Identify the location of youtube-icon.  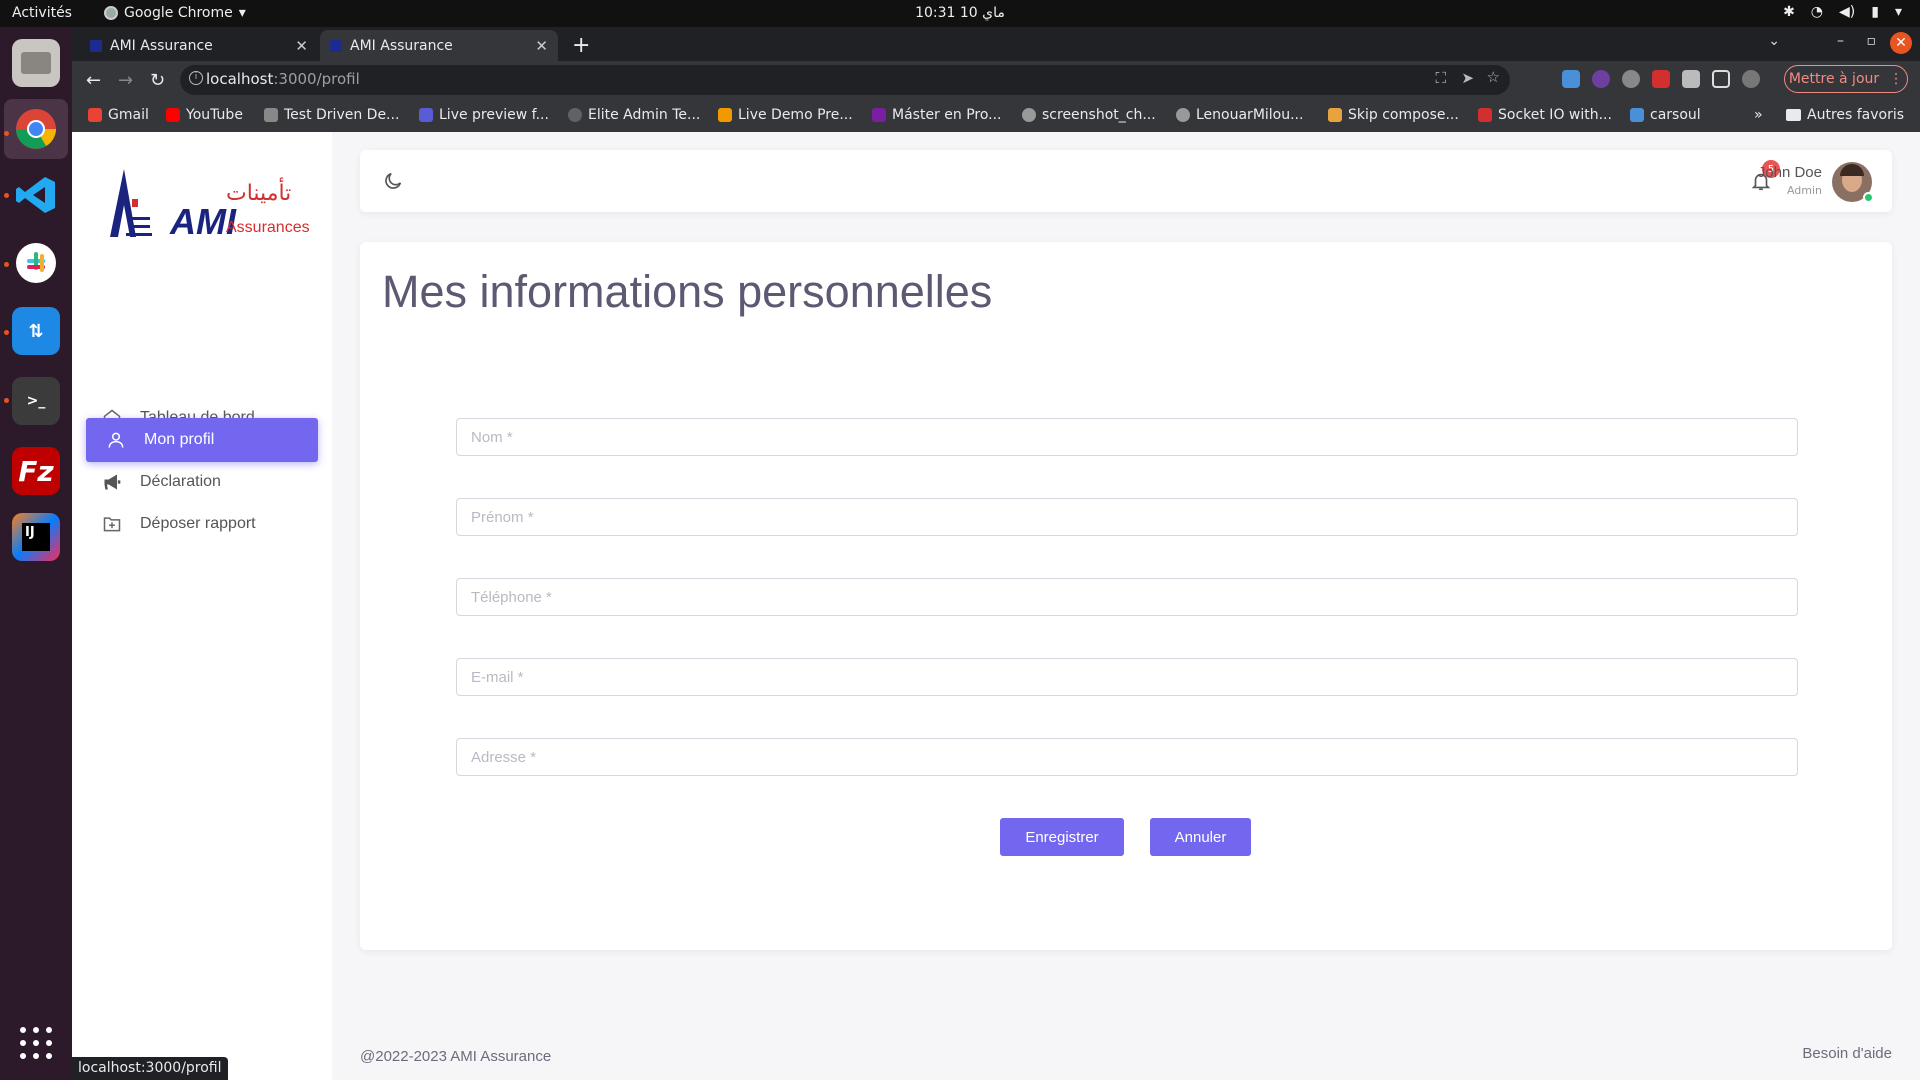
(173, 115).